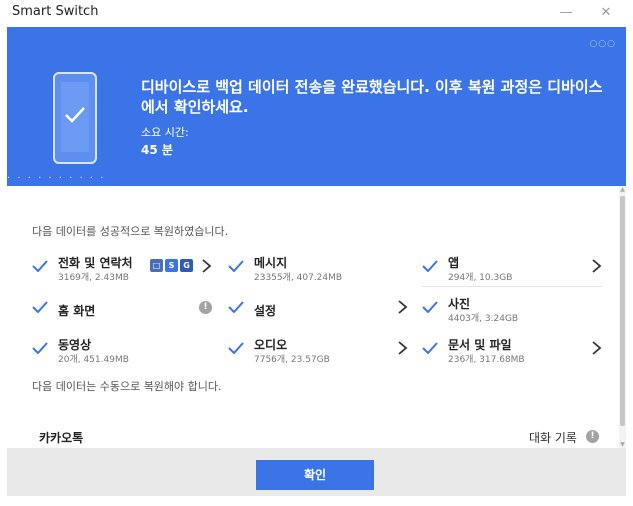  What do you see at coordinates (602, 44) in the screenshot?
I see `decorative-dots: ○○○` at bounding box center [602, 44].